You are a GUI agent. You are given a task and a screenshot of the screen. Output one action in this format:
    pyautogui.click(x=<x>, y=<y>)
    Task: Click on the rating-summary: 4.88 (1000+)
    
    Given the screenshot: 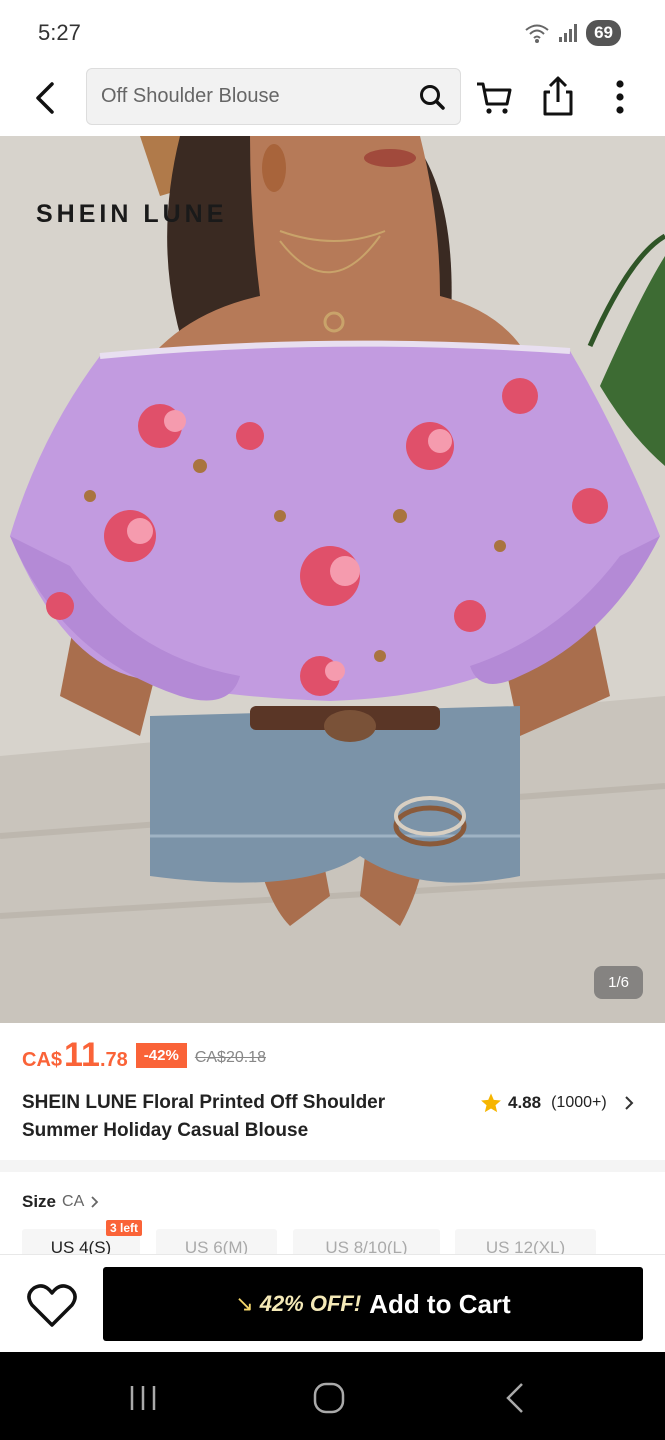 What is the action you would take?
    pyautogui.click(x=557, y=1103)
    